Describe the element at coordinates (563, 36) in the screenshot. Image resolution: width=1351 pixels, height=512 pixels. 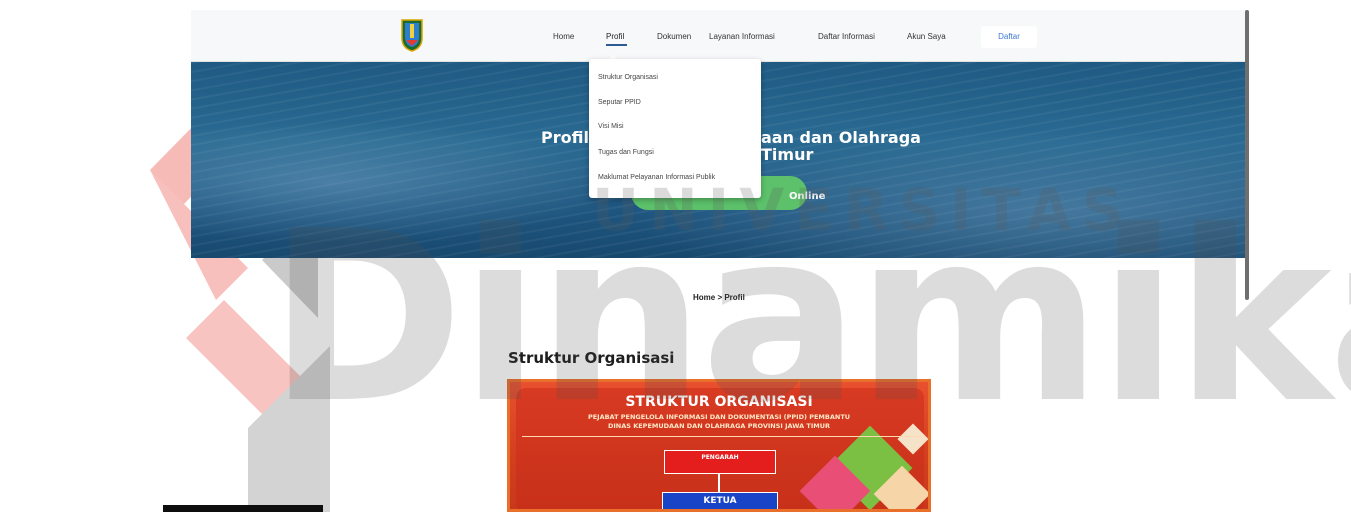
I see `nav-home: Home` at that location.